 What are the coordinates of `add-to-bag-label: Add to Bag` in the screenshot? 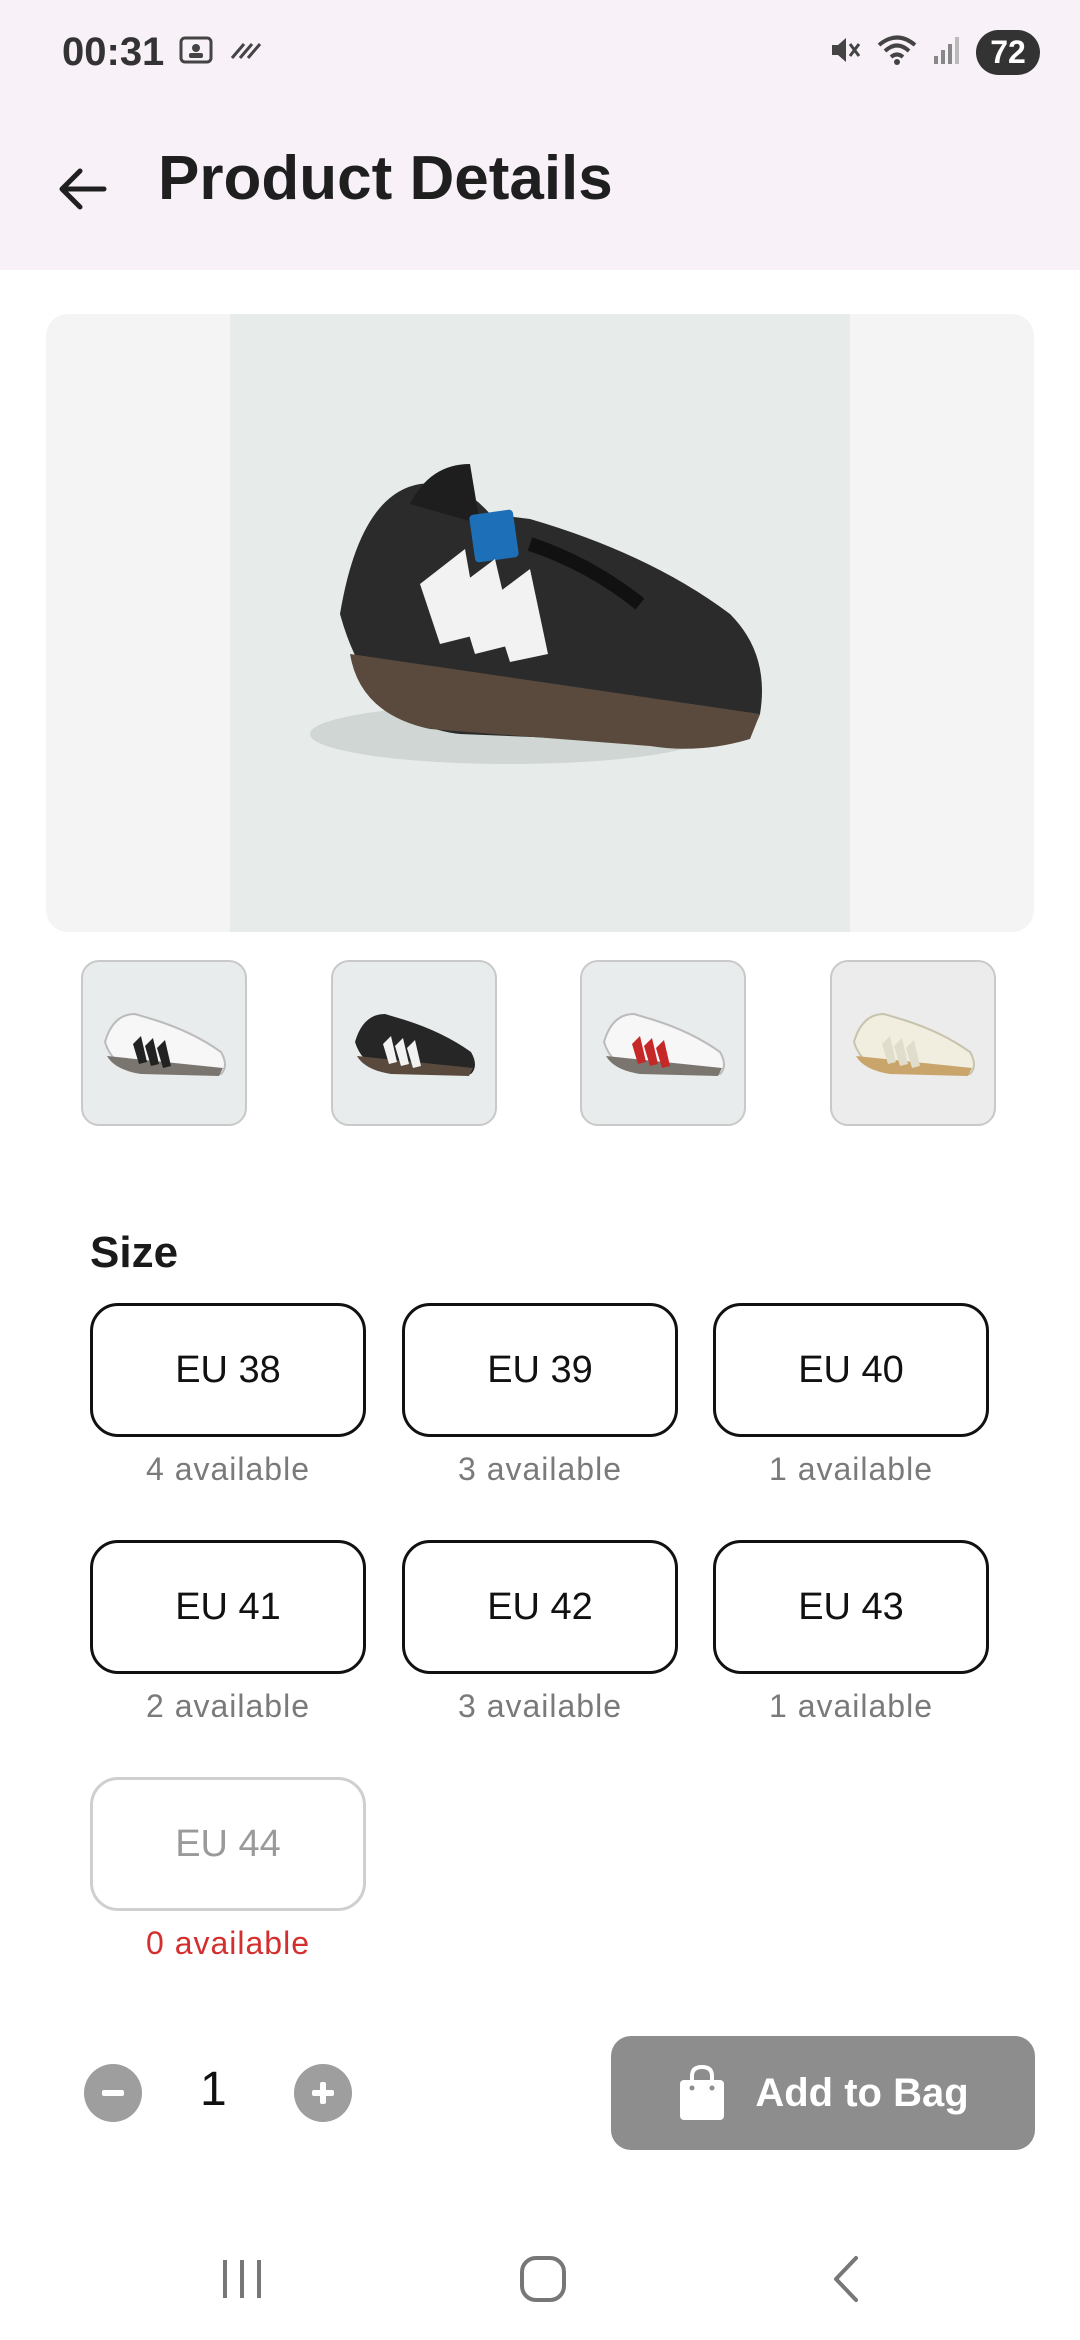 It's located at (862, 2092).